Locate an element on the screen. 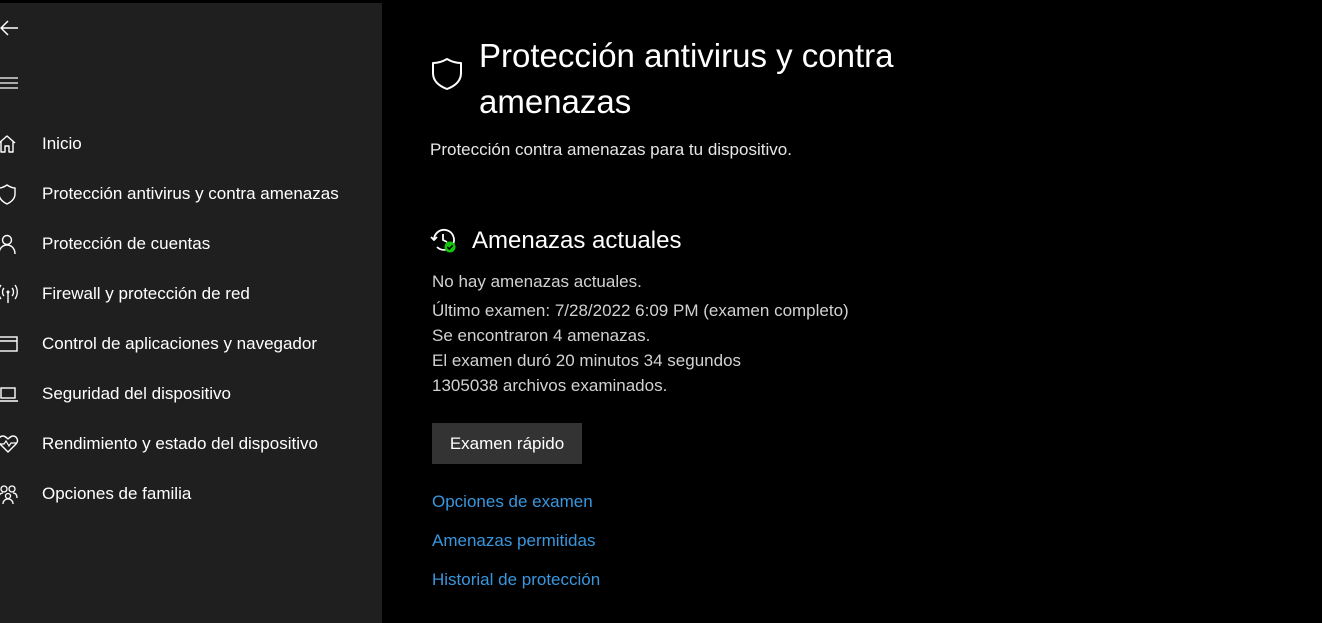 This screenshot has height=623, width=1322. status-scan-duration: El examen duró 20 minutos 34 segundos is located at coordinates (587, 360).